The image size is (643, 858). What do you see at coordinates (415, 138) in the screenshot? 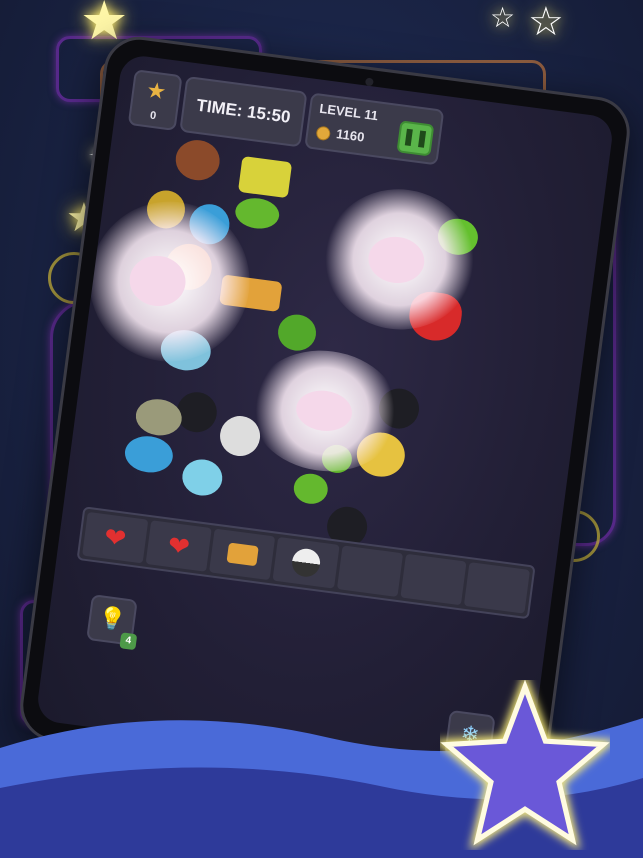
I see `pause-button: ❚❚` at bounding box center [415, 138].